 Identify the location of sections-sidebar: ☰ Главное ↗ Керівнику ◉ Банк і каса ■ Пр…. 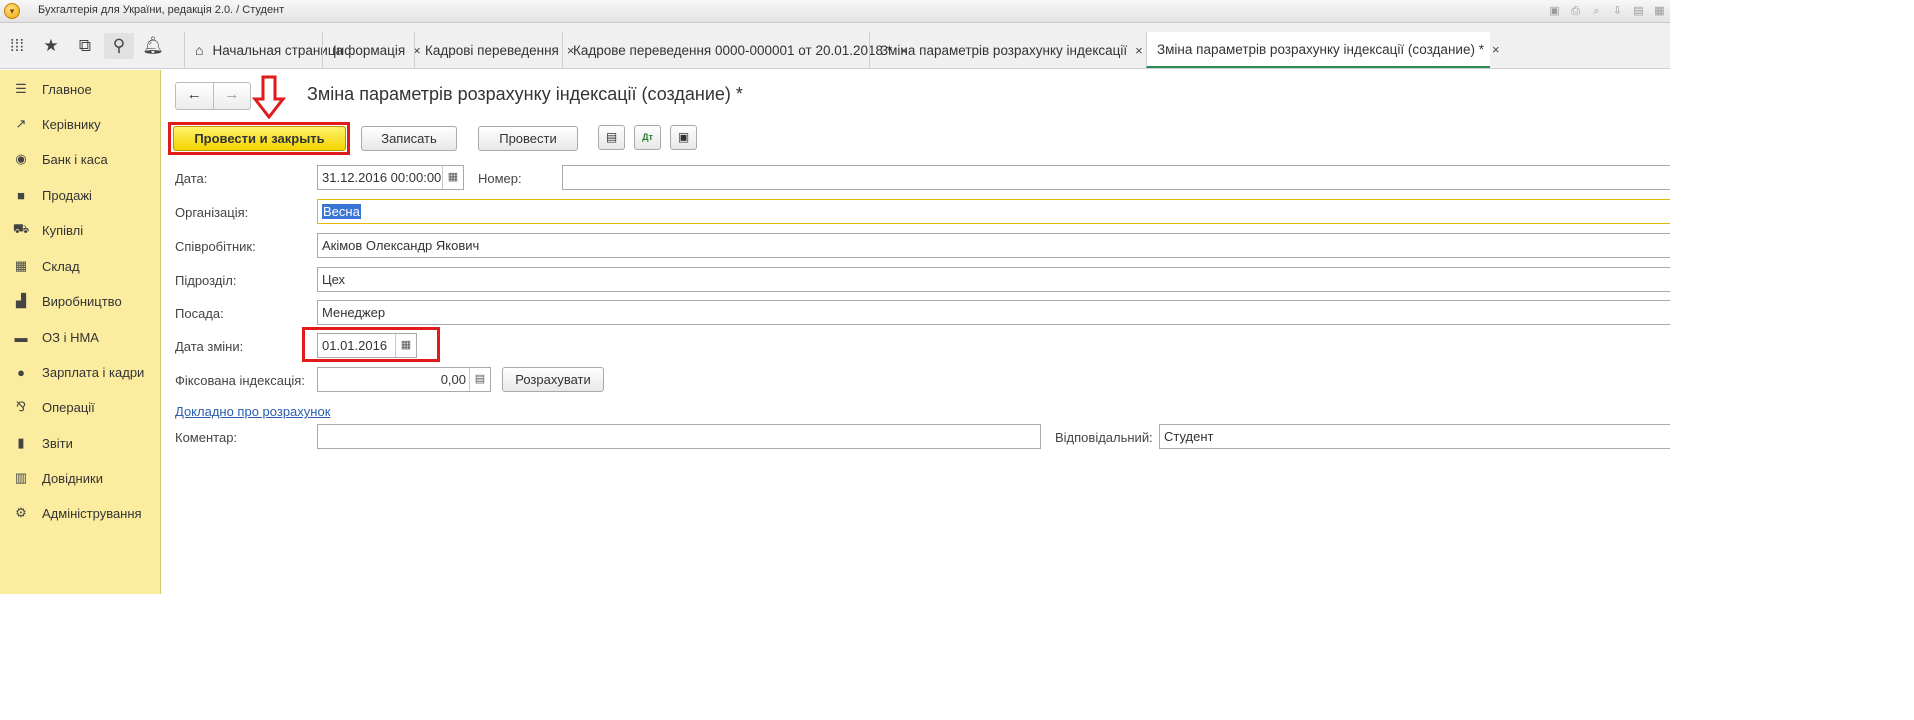
(80, 332).